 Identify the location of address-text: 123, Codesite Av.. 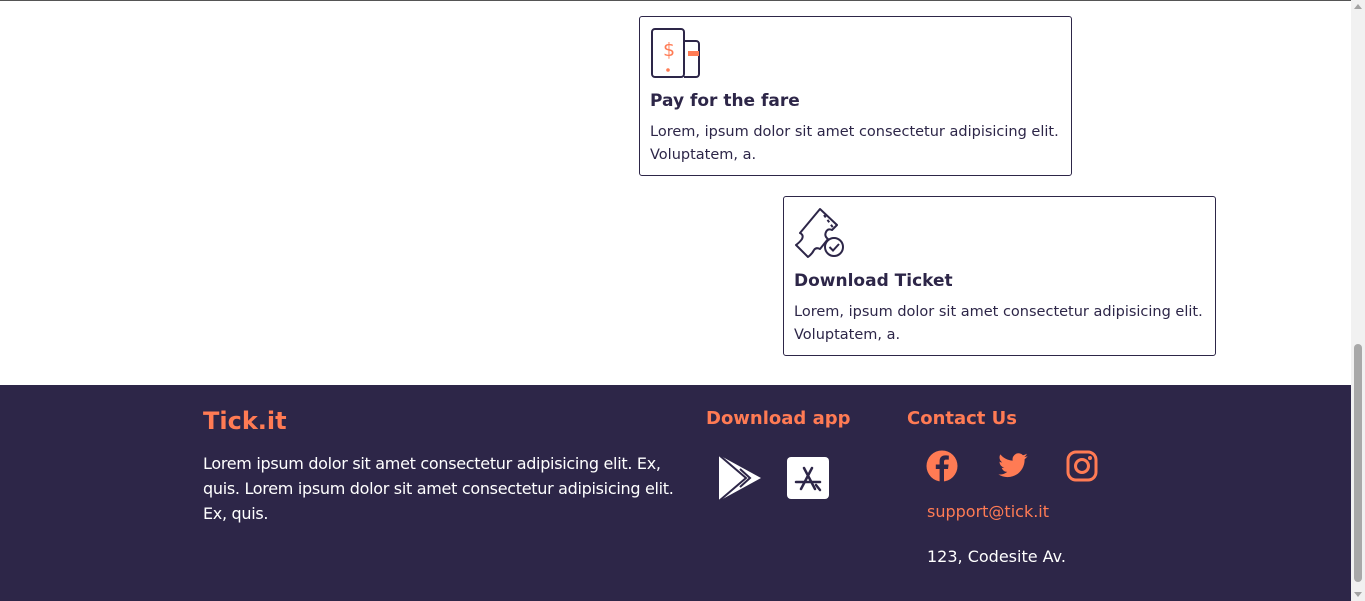
(996, 556).